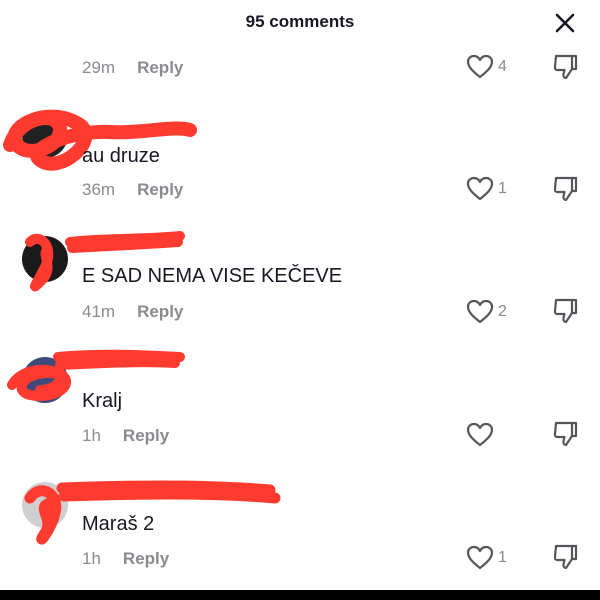 Image resolution: width=600 pixels, height=600 pixels. What do you see at coordinates (99, 67) in the screenshot?
I see `comment-time: 29m` at bounding box center [99, 67].